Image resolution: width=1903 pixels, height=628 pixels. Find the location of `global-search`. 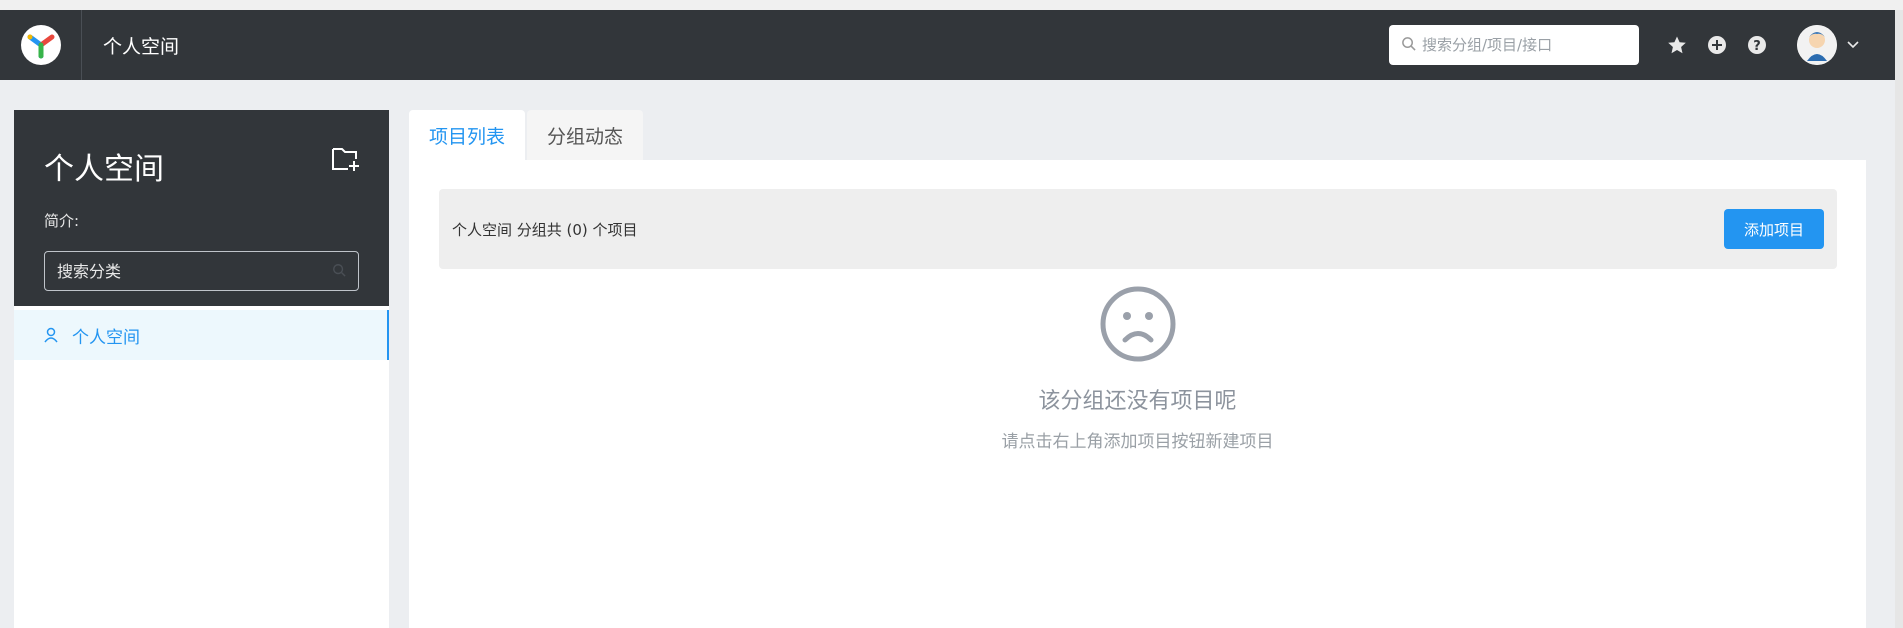

global-search is located at coordinates (1514, 45).